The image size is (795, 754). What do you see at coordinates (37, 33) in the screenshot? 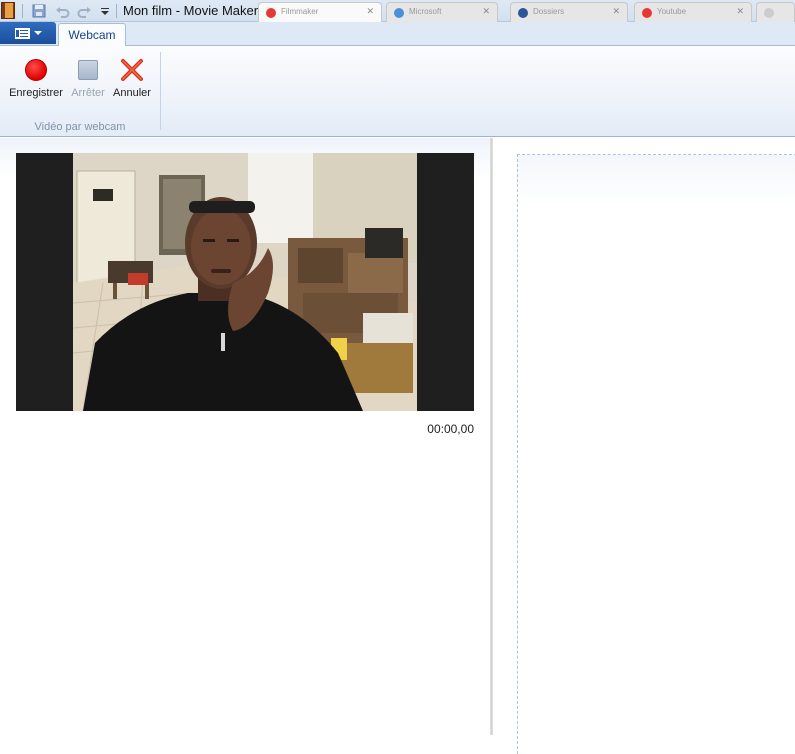
I see `chevron-down-icon` at bounding box center [37, 33].